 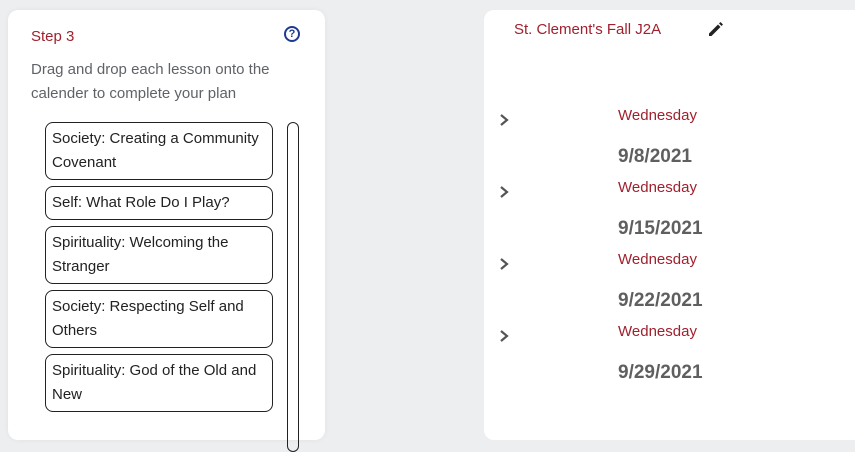 What do you see at coordinates (669, 215) in the screenshot?
I see `calendar-date-row: Wednesday 9/15/2021` at bounding box center [669, 215].